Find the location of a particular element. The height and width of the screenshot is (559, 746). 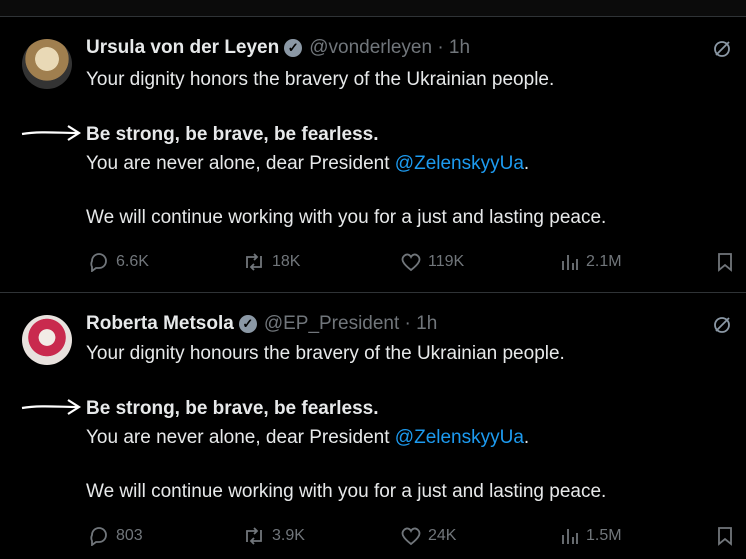

repost-count: 18K is located at coordinates (286, 261).